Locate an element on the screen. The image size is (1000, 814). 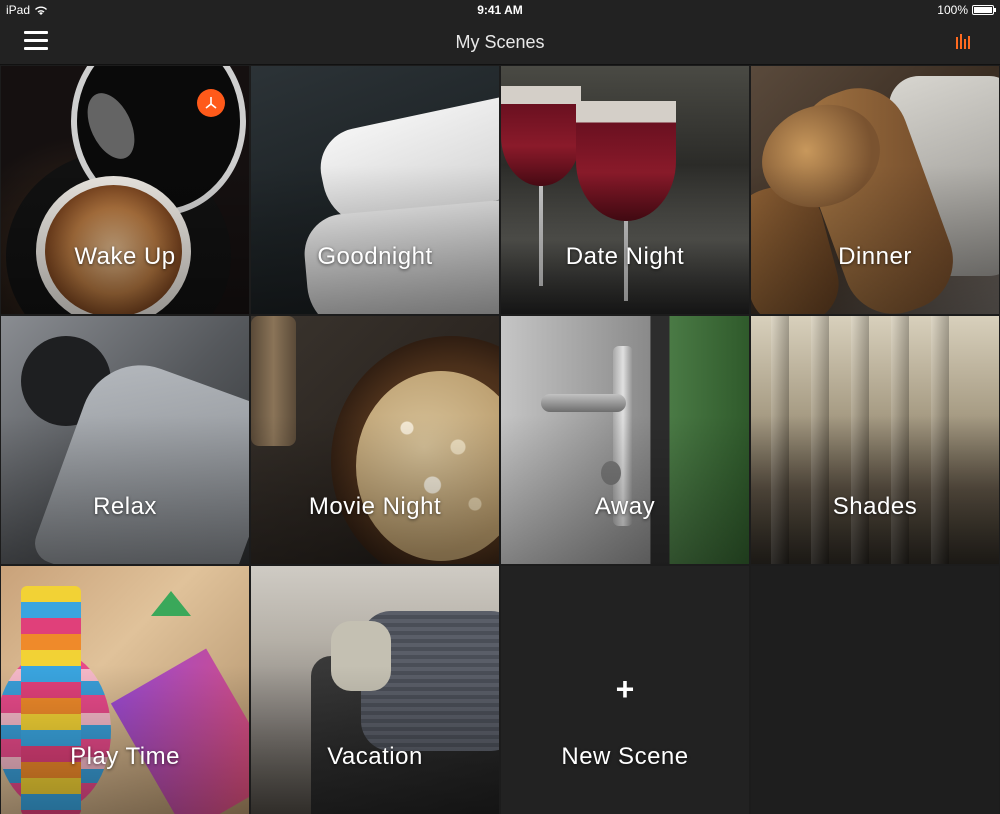
scene-tile-relax: Relax is located at coordinates (125, 440).